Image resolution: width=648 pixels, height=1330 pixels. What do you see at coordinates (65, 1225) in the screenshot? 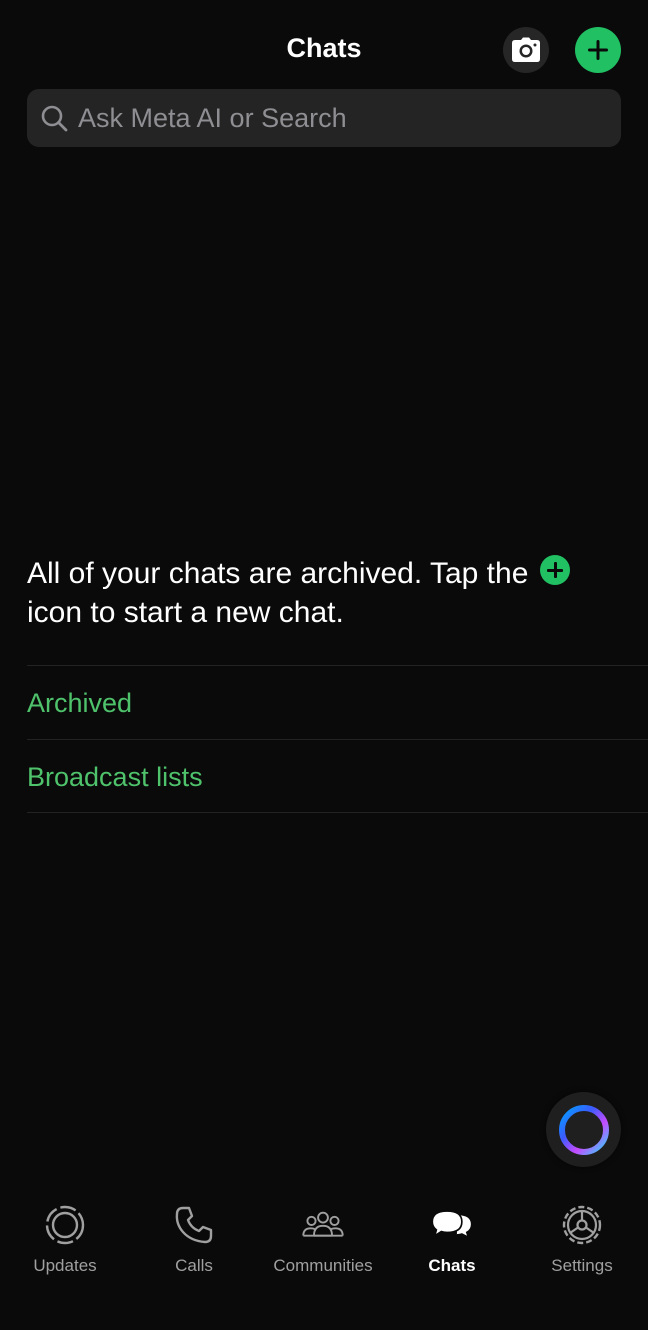
I see `updates-icon` at bounding box center [65, 1225].